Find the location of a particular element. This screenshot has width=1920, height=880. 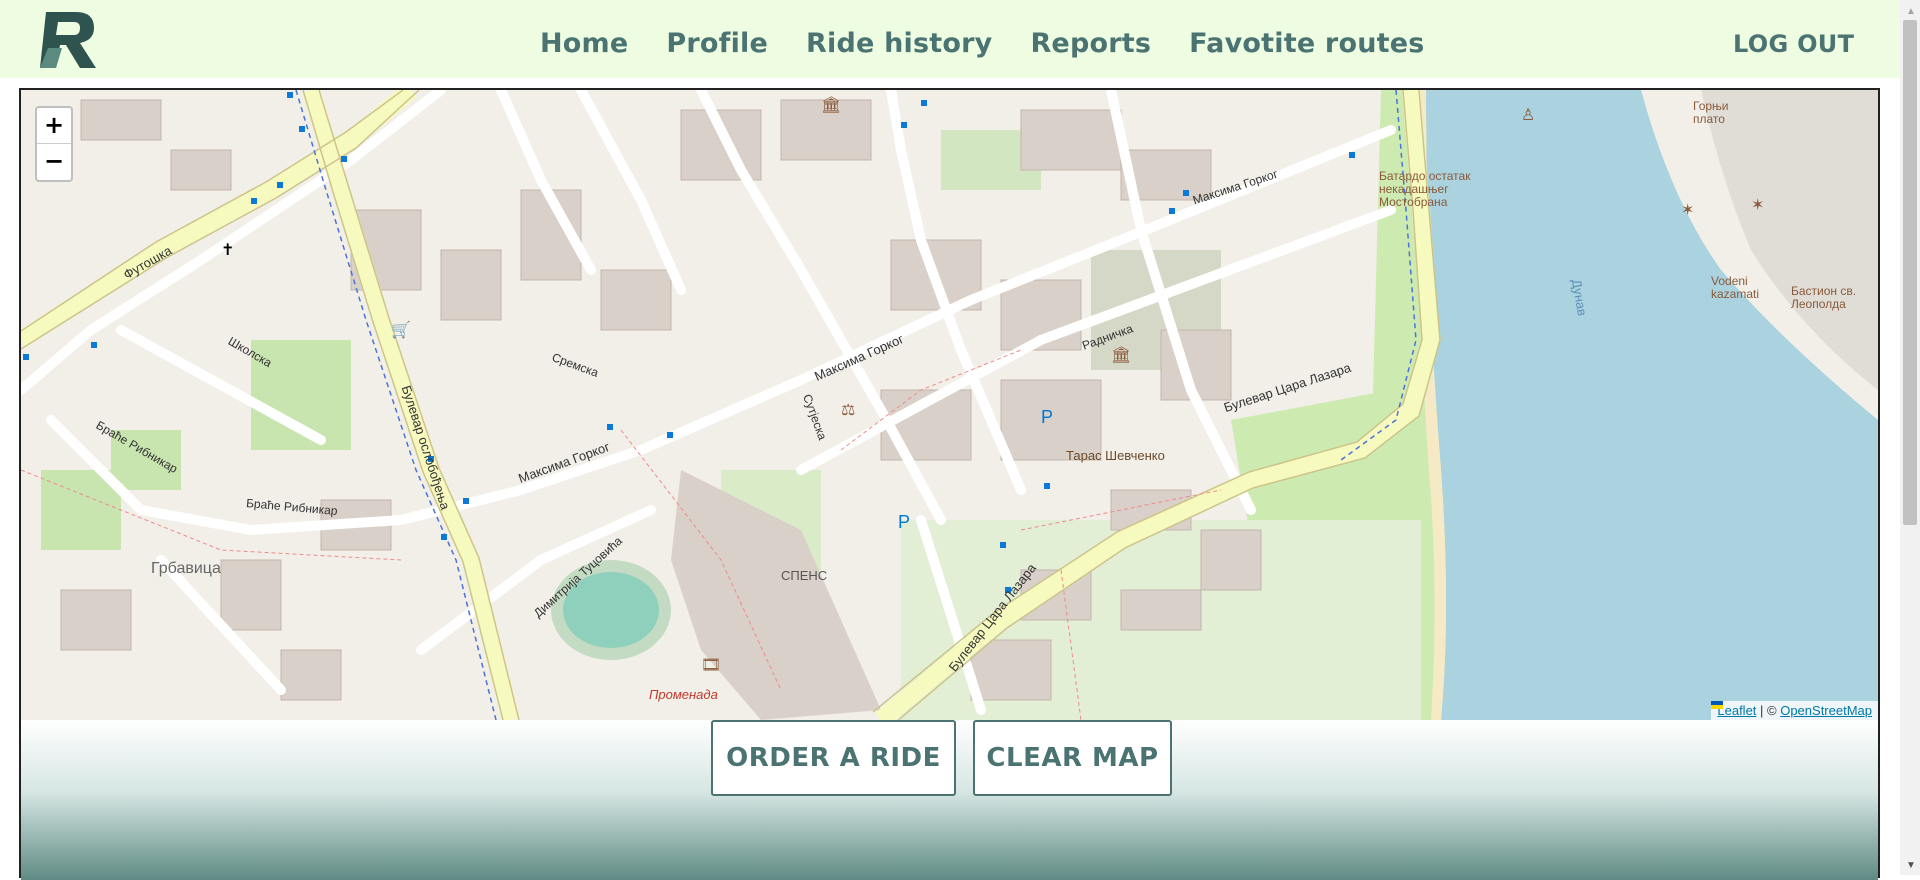

scroll-up-arrow-icon: ▲ is located at coordinates (1911, 11).